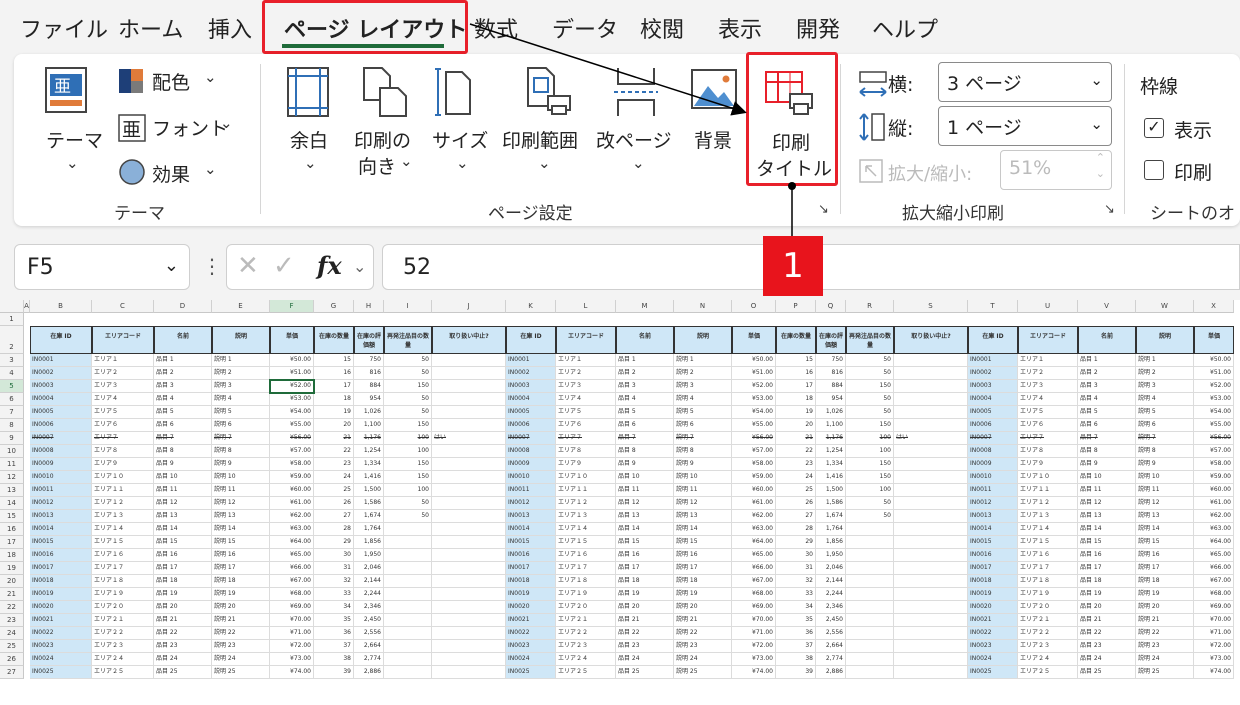 This screenshot has height=705, width=1240. I want to click on cell: 954, so click(831, 399).